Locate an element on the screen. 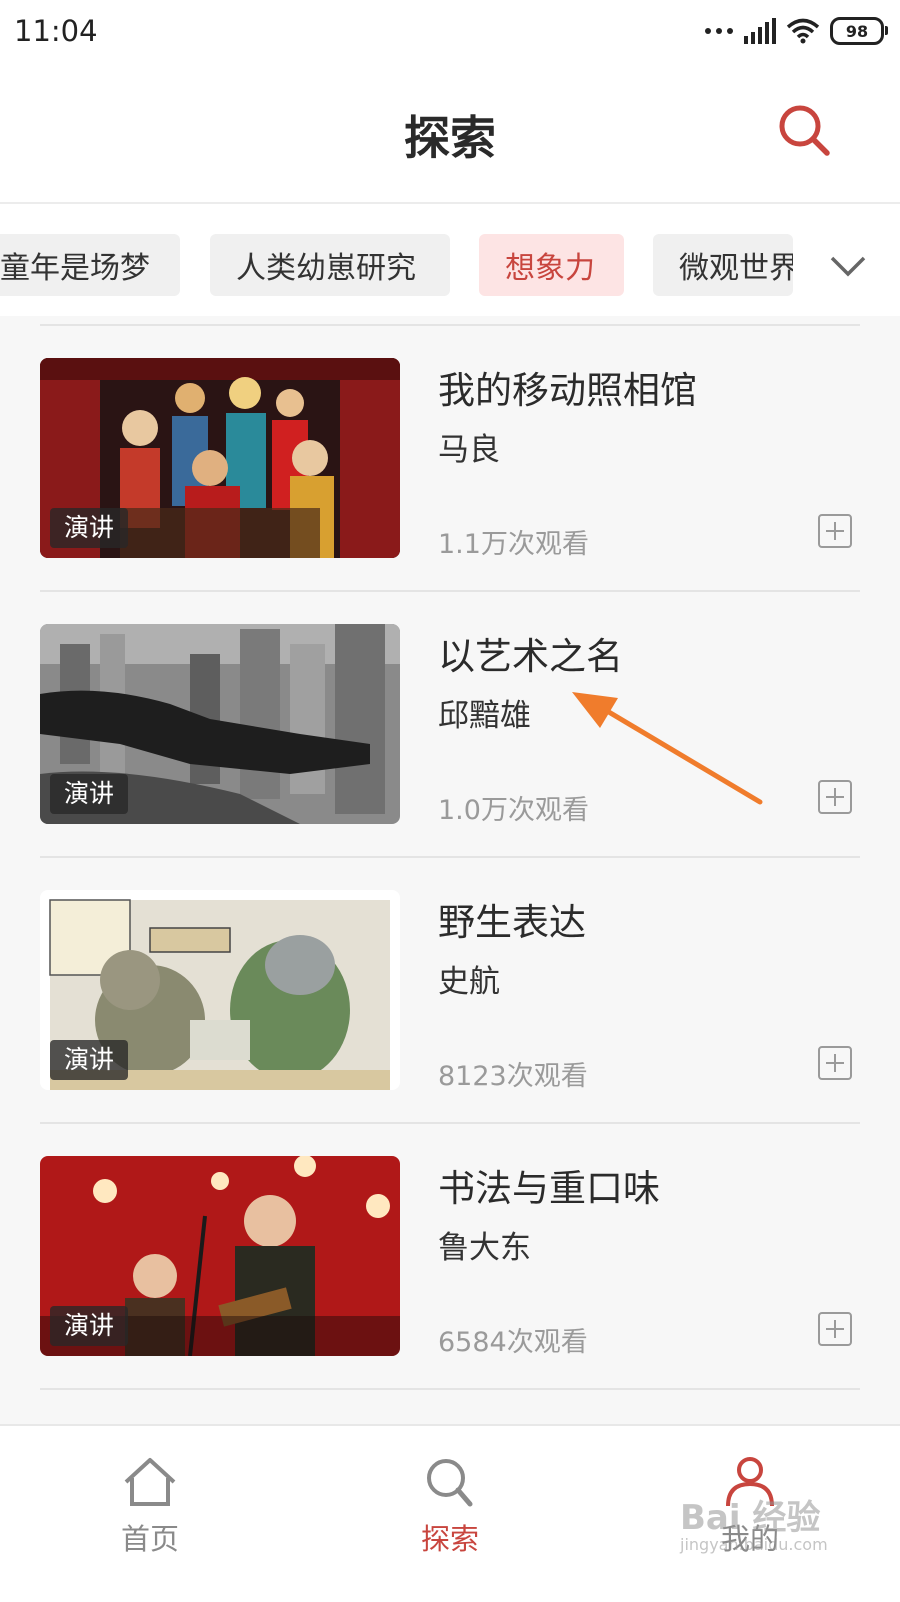 The image size is (900, 1602). header: 探索 is located at coordinates (450, 133).